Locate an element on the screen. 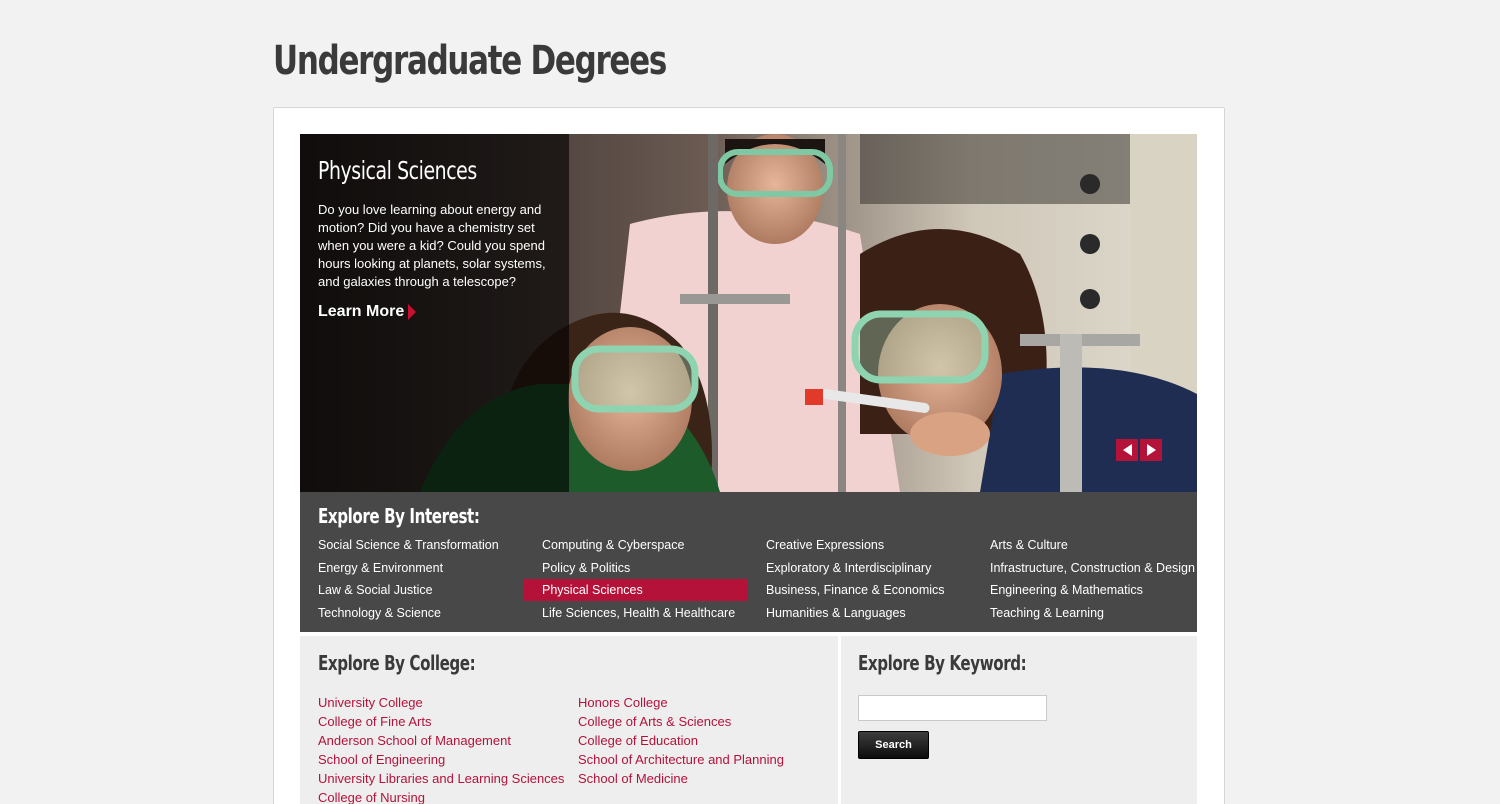 This screenshot has width=1500, height=804. arrow-left-icon is located at coordinates (1127, 450).